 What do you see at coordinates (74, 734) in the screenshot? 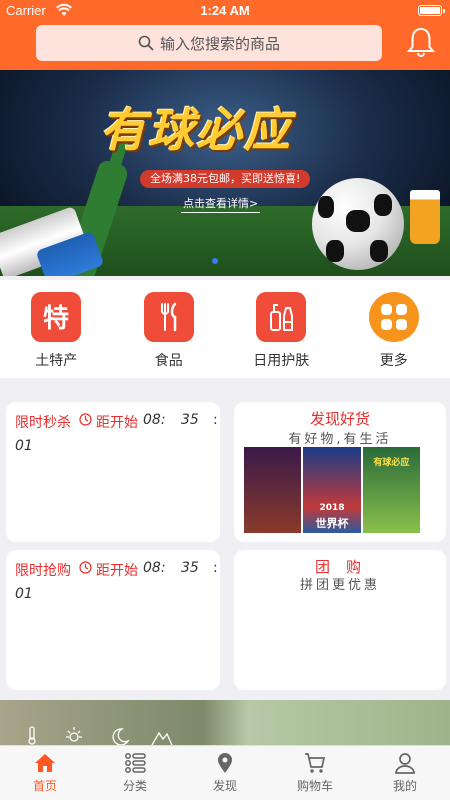
I see `sun-icon` at bounding box center [74, 734].